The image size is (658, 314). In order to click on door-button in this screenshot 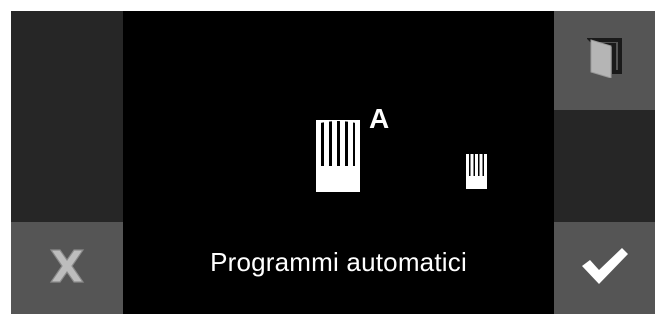, I will do `click(604, 60)`.